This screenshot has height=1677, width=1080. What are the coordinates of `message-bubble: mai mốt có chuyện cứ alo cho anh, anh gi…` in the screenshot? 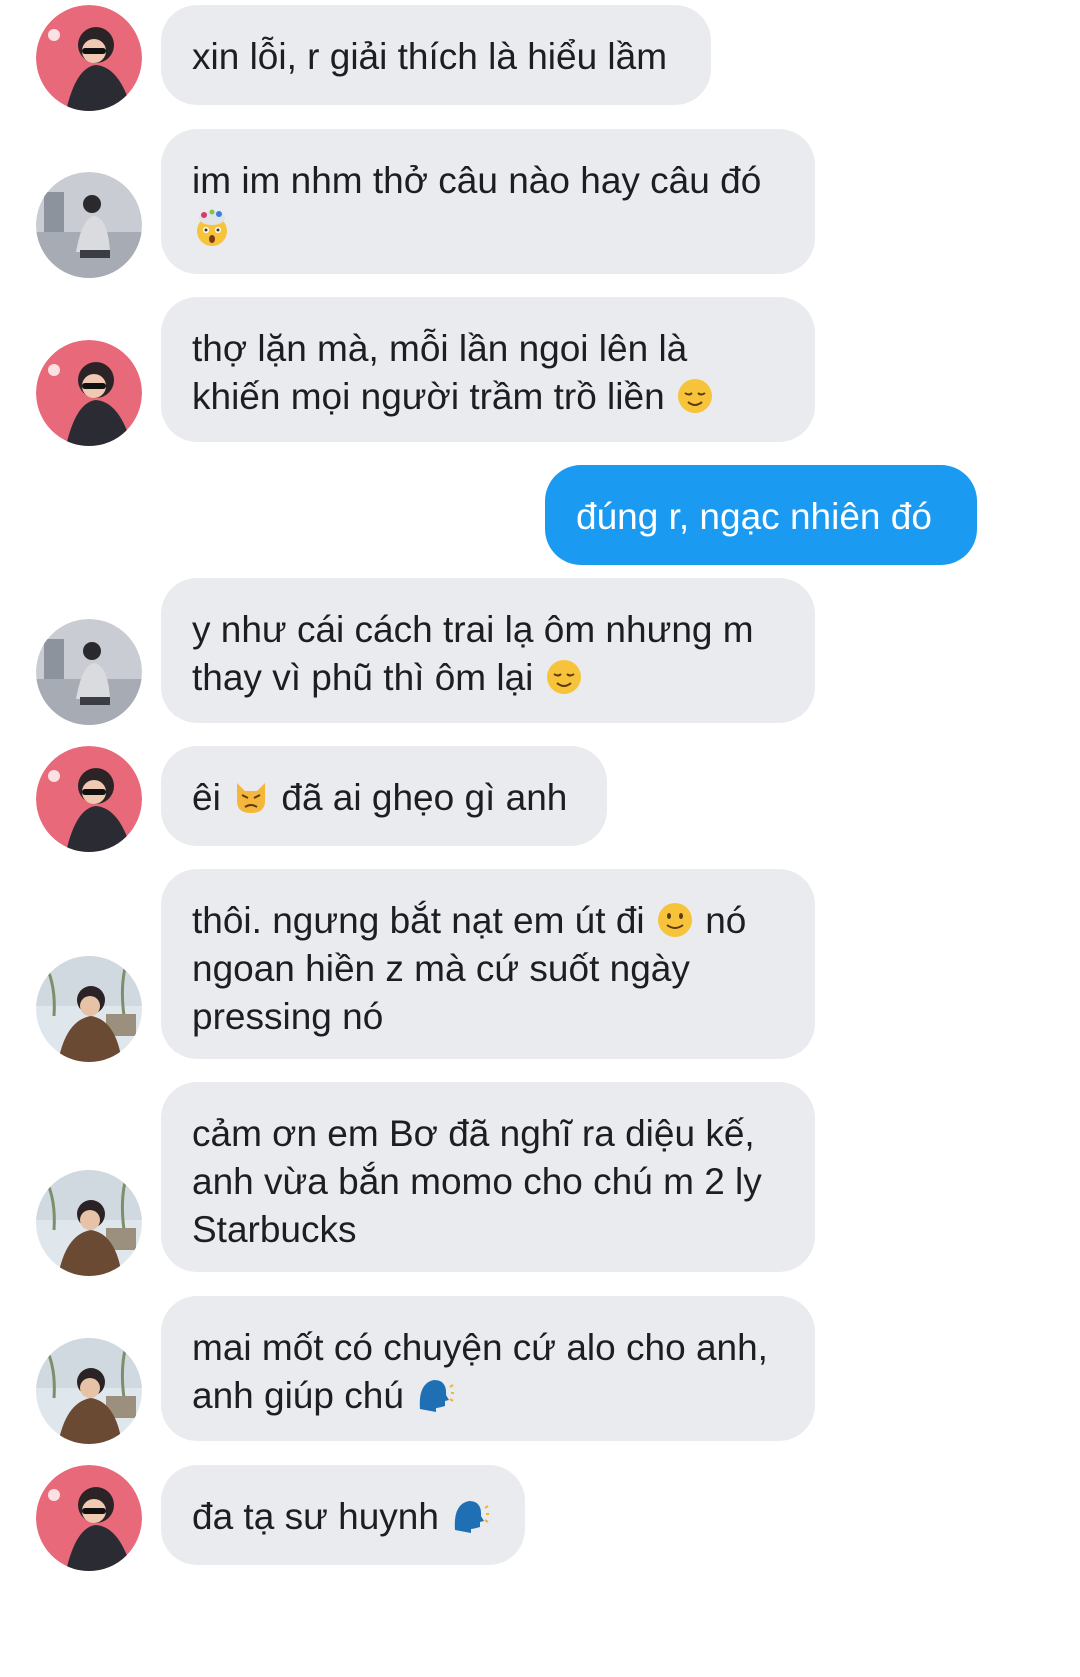 It's located at (488, 1368).